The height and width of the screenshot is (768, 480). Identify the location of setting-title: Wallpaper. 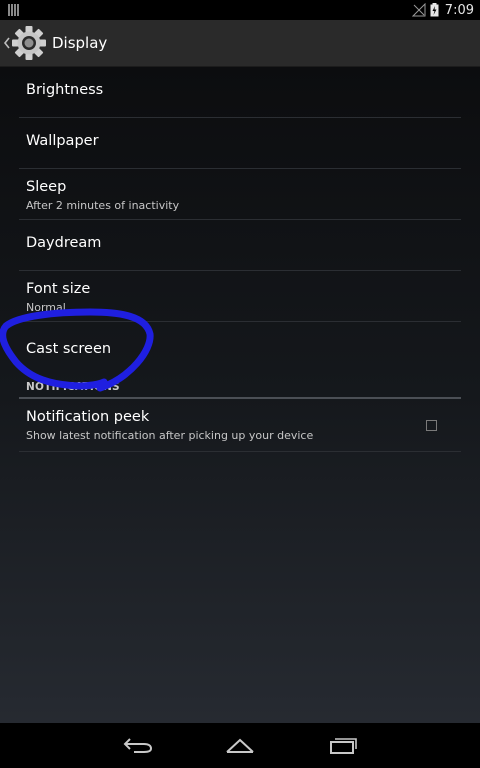
(62, 141).